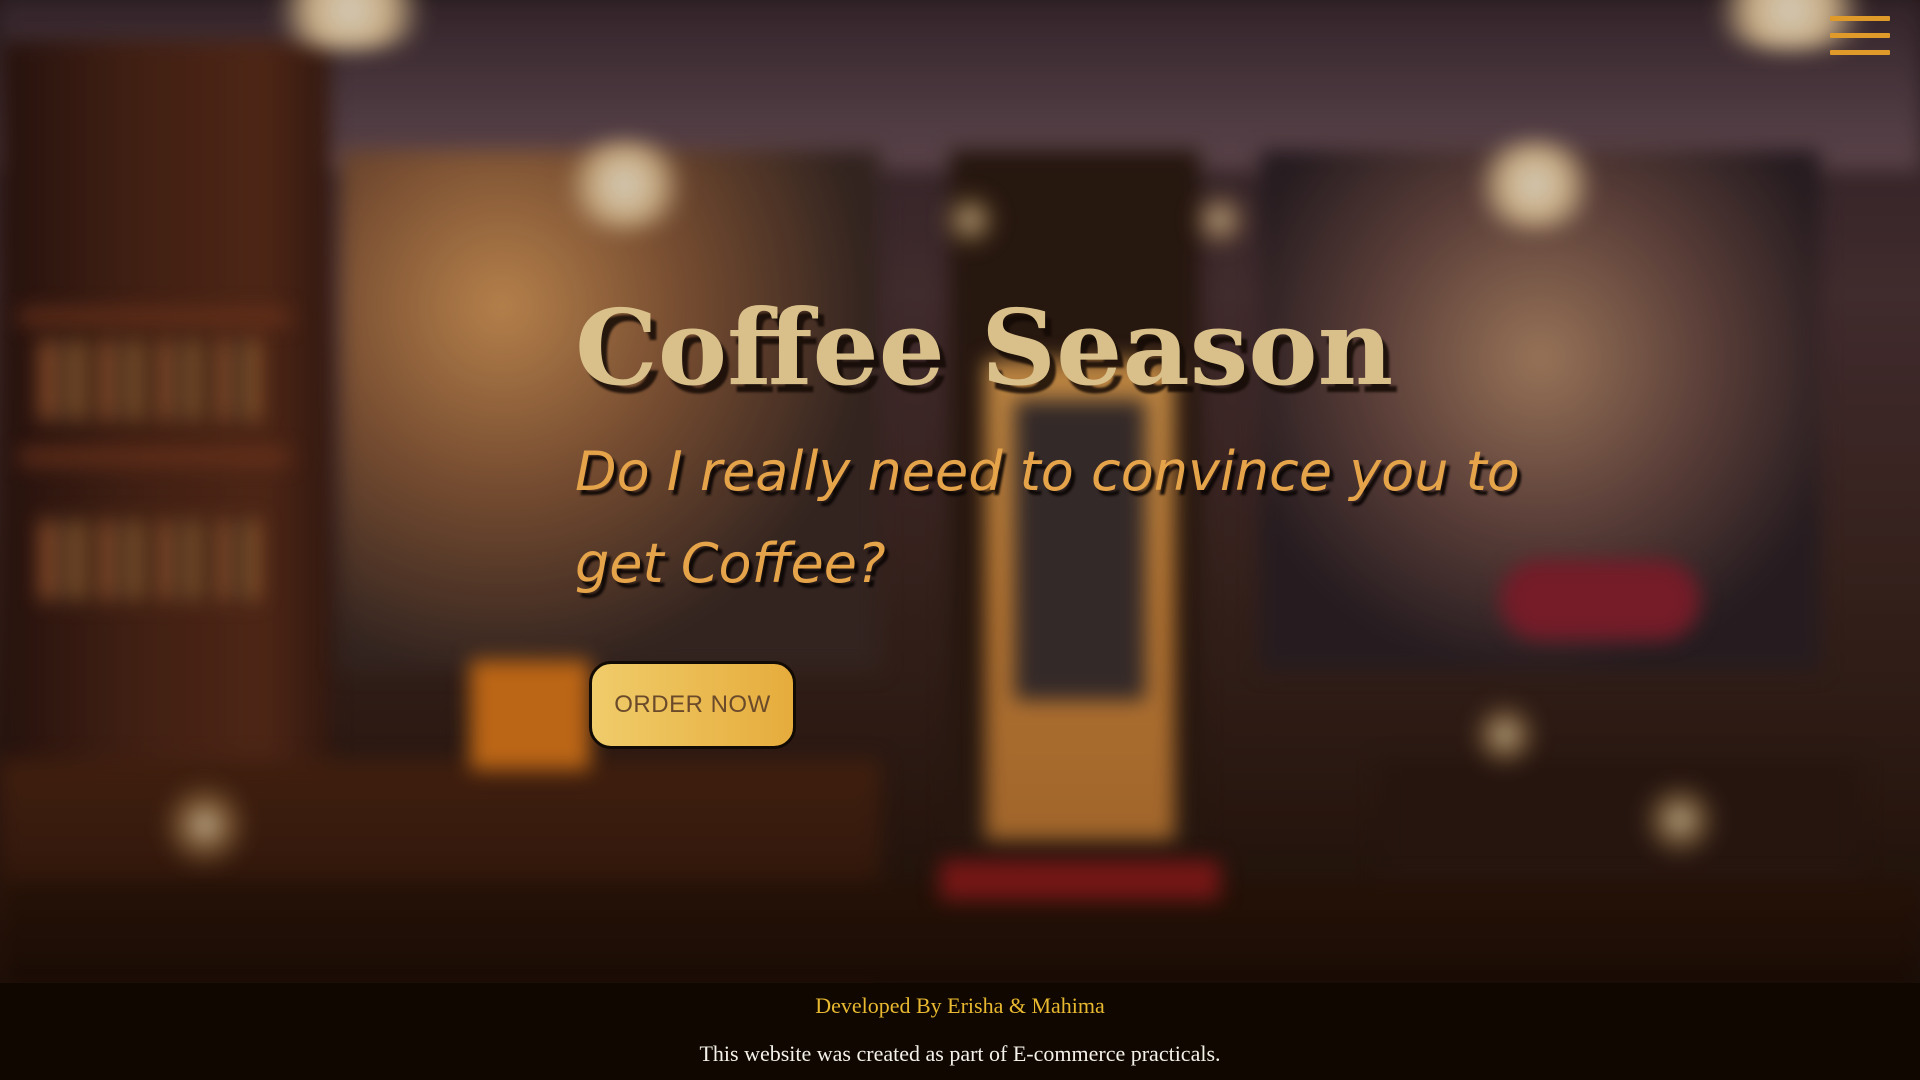 This screenshot has width=1920, height=1080. Describe the element at coordinates (984, 347) in the screenshot. I see `hero-title: Coffee Season` at that location.